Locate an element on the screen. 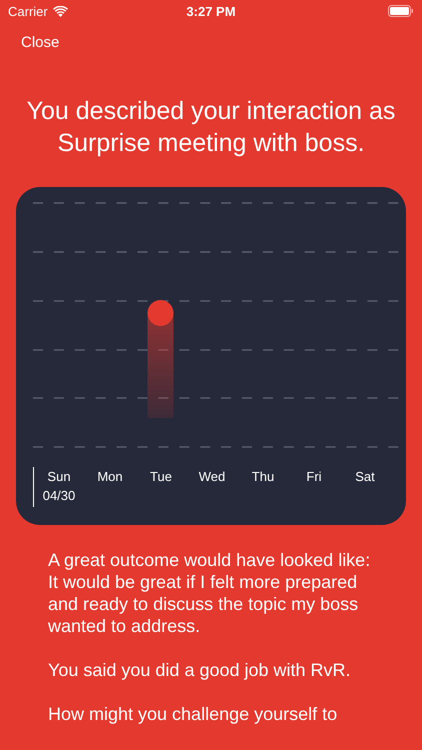  day-column: Sat is located at coordinates (364, 487).